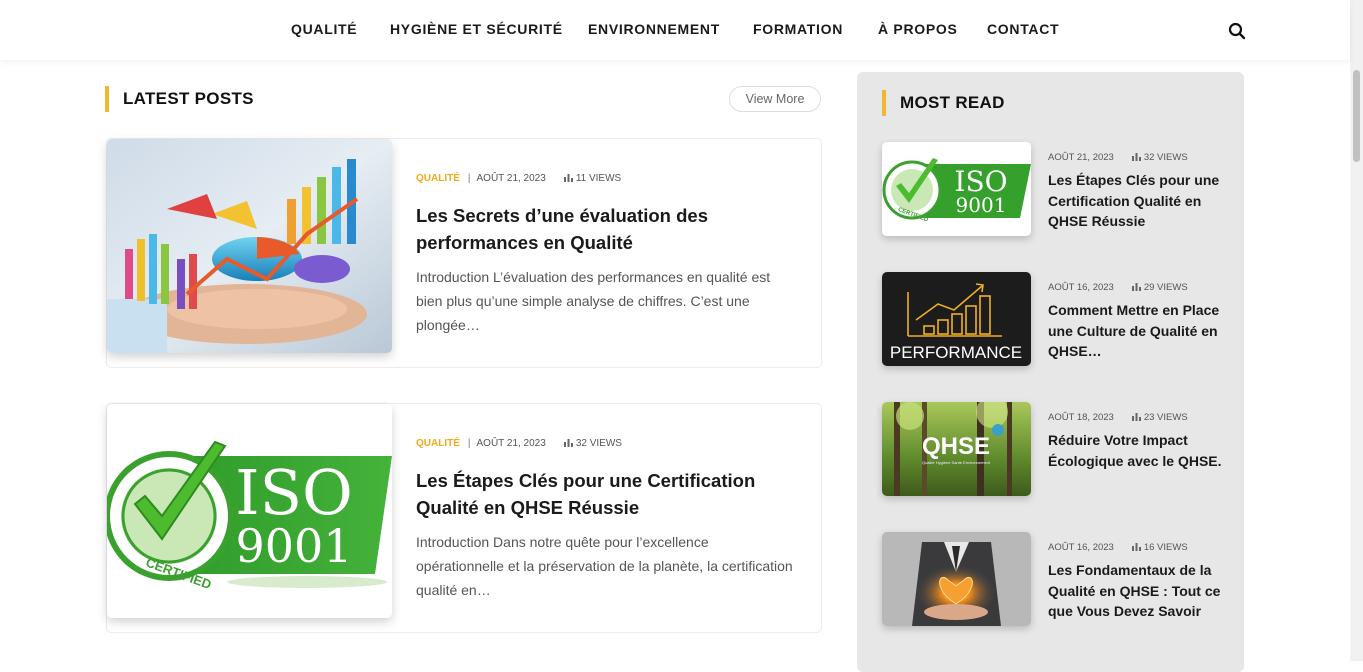 Image resolution: width=1363 pixels, height=672 pixels. I want to click on nav-item-environnement: ENVIRONNEMENT, so click(654, 29).